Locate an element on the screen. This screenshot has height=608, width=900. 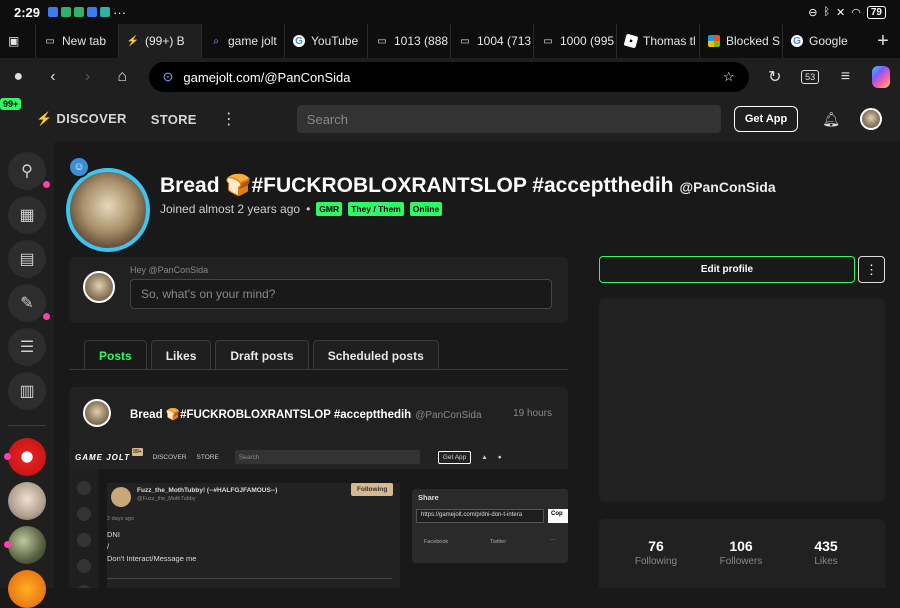
tab-count-button: 53 is located at coordinates (810, 77).